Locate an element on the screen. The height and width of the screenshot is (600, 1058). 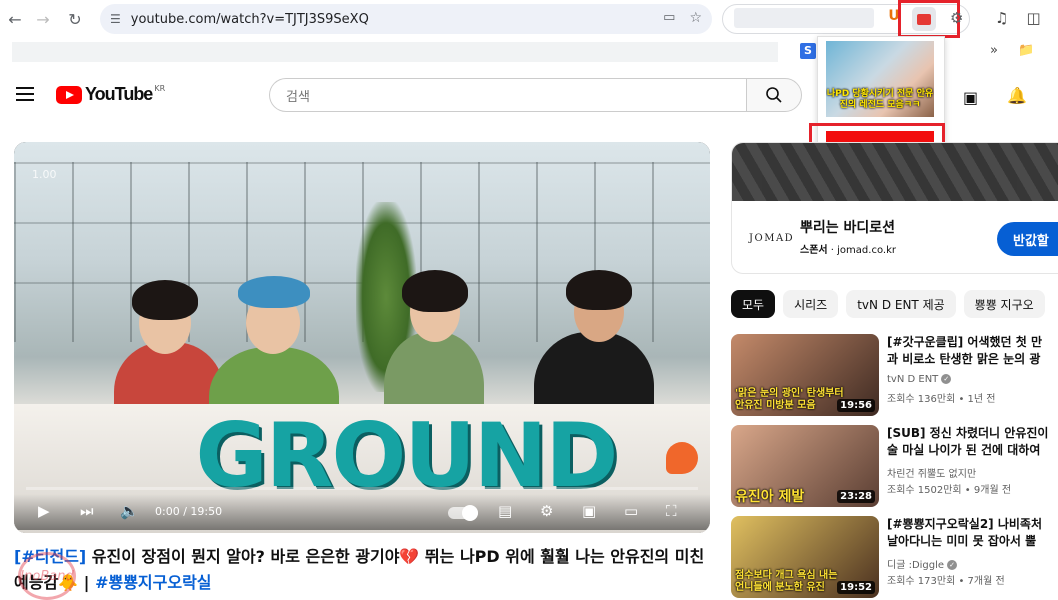
rec-channel-name: tvN D ENT is located at coordinates (913, 379).